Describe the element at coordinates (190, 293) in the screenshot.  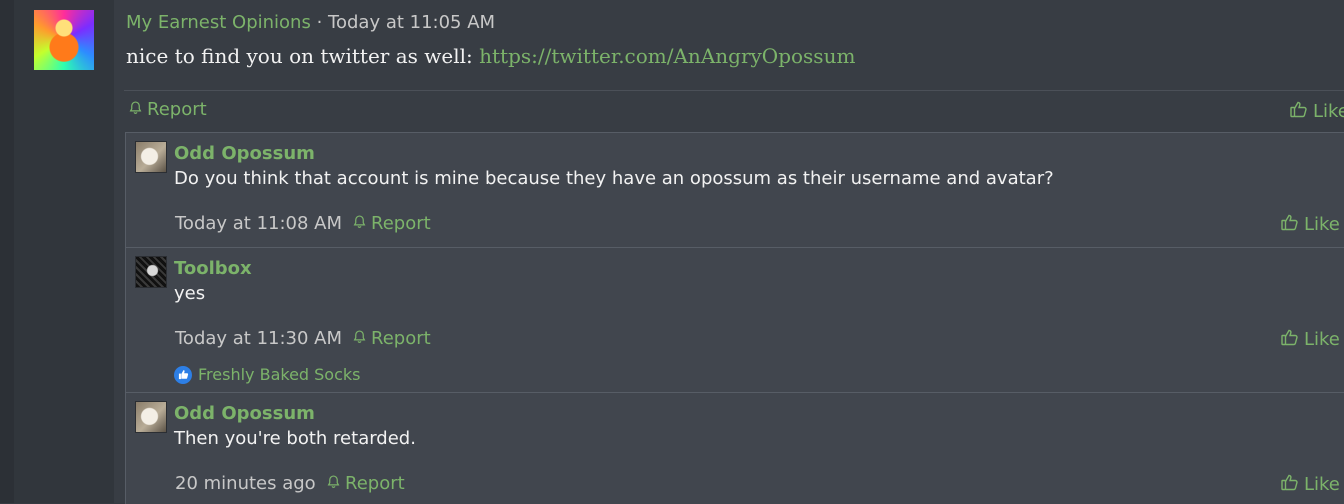
I see `reply-text: yes` at that location.